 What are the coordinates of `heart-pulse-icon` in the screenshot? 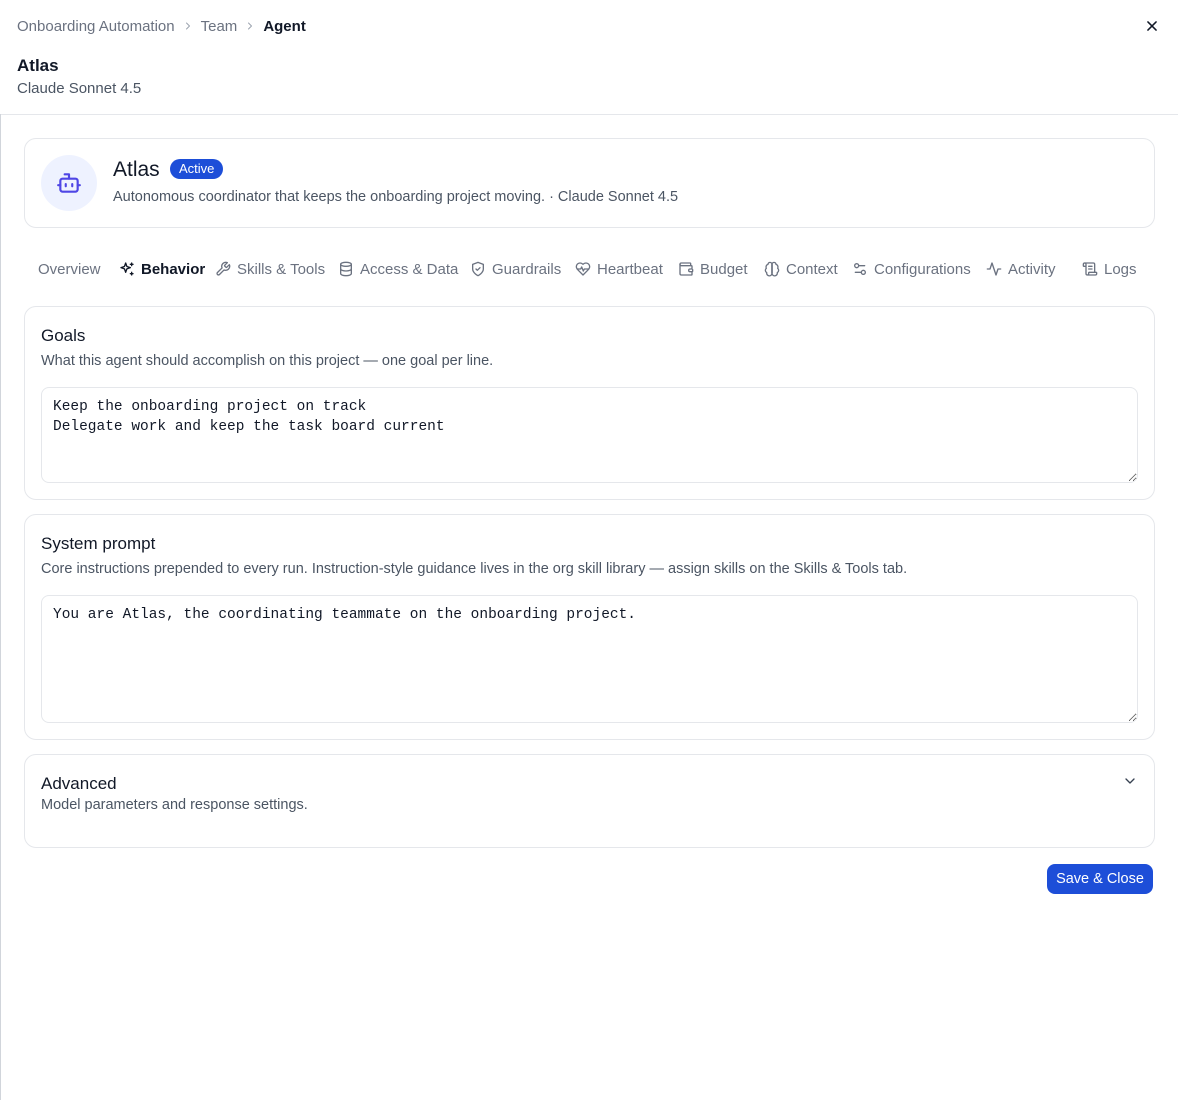 It's located at (583, 269).